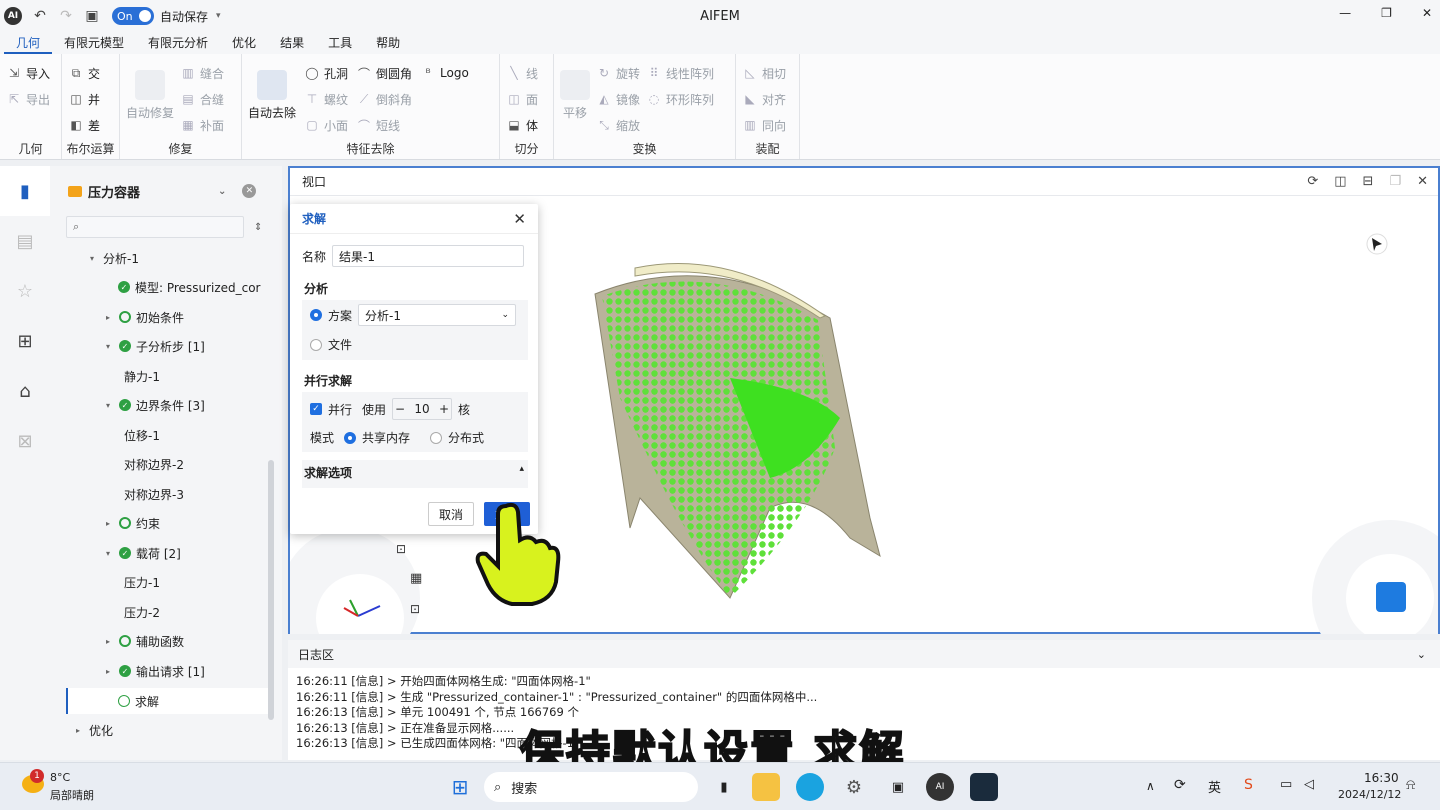  I want to click on viewport-close-icon: ✕, so click(1422, 181).